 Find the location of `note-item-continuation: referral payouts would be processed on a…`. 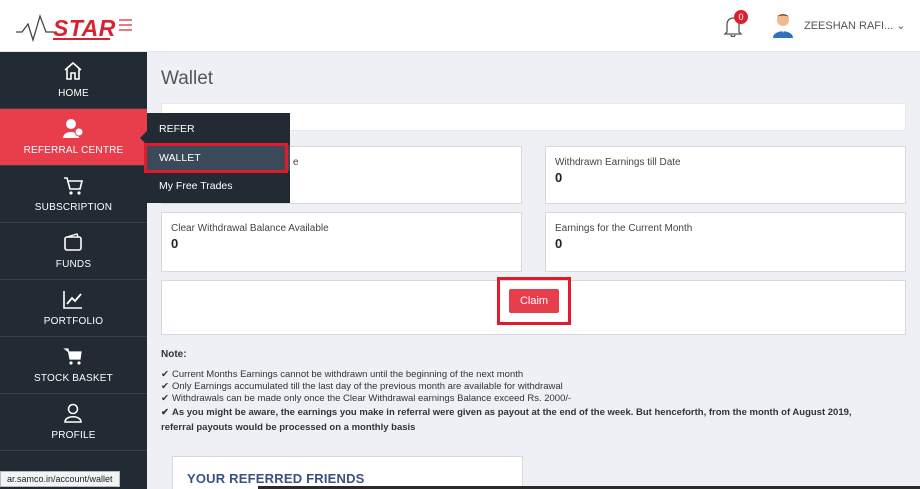

note-item-continuation: referral payouts would be processed on a… is located at coordinates (288, 427).